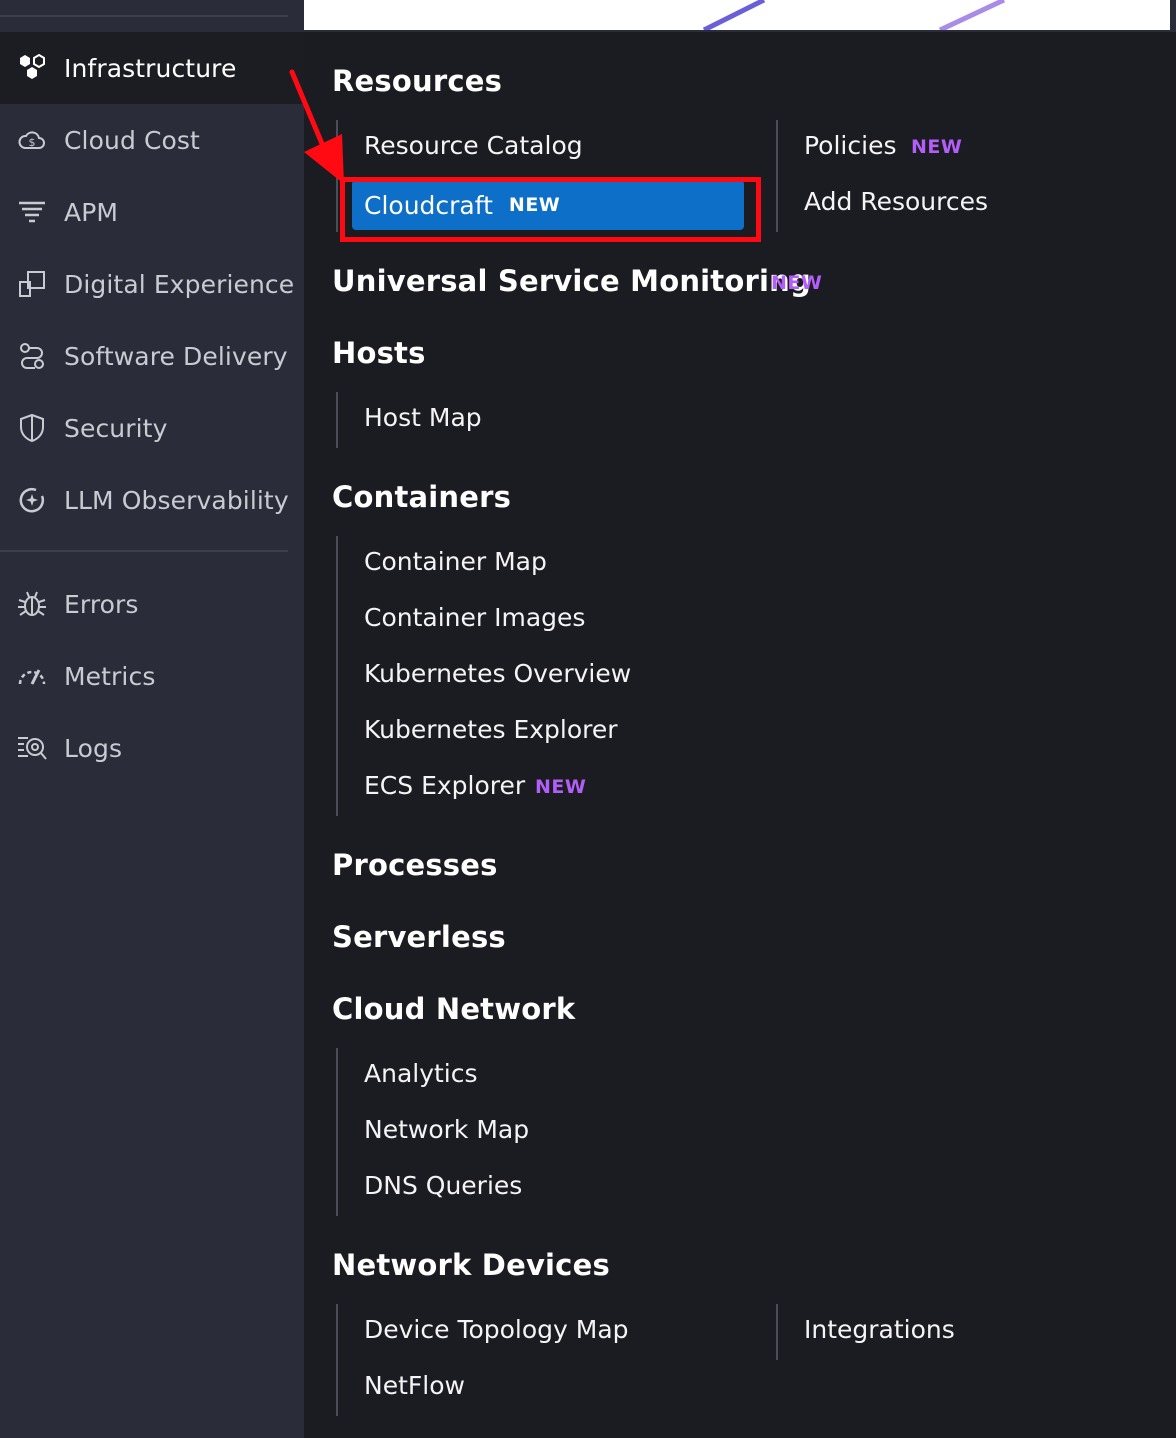  What do you see at coordinates (93, 748) in the screenshot?
I see `sidebar-item-label: Logs` at bounding box center [93, 748].